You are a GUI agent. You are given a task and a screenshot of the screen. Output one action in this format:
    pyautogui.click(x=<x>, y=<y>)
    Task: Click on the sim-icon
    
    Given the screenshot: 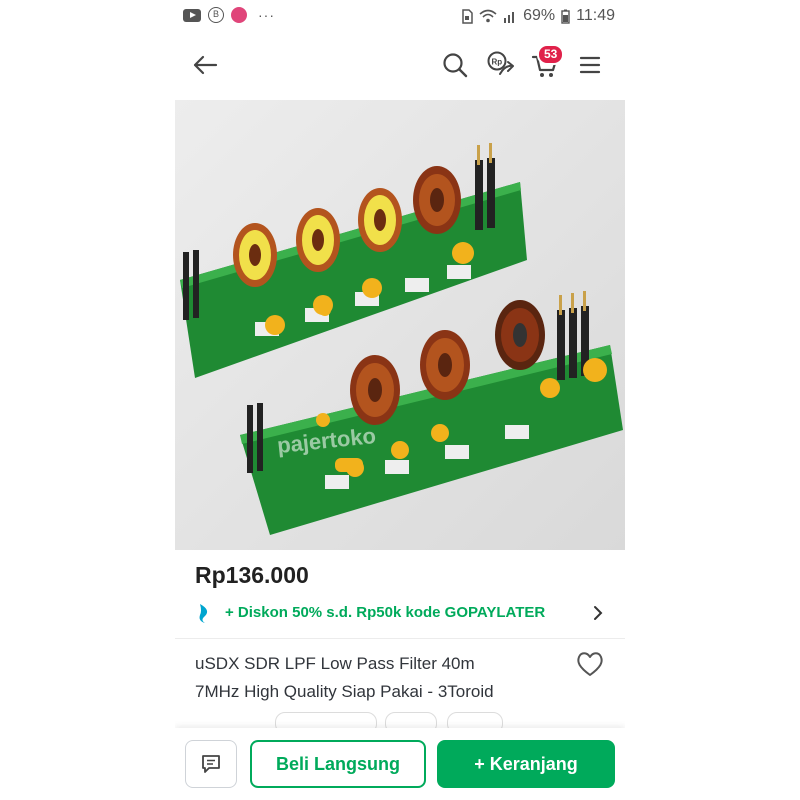 What is the action you would take?
    pyautogui.click(x=467, y=16)
    